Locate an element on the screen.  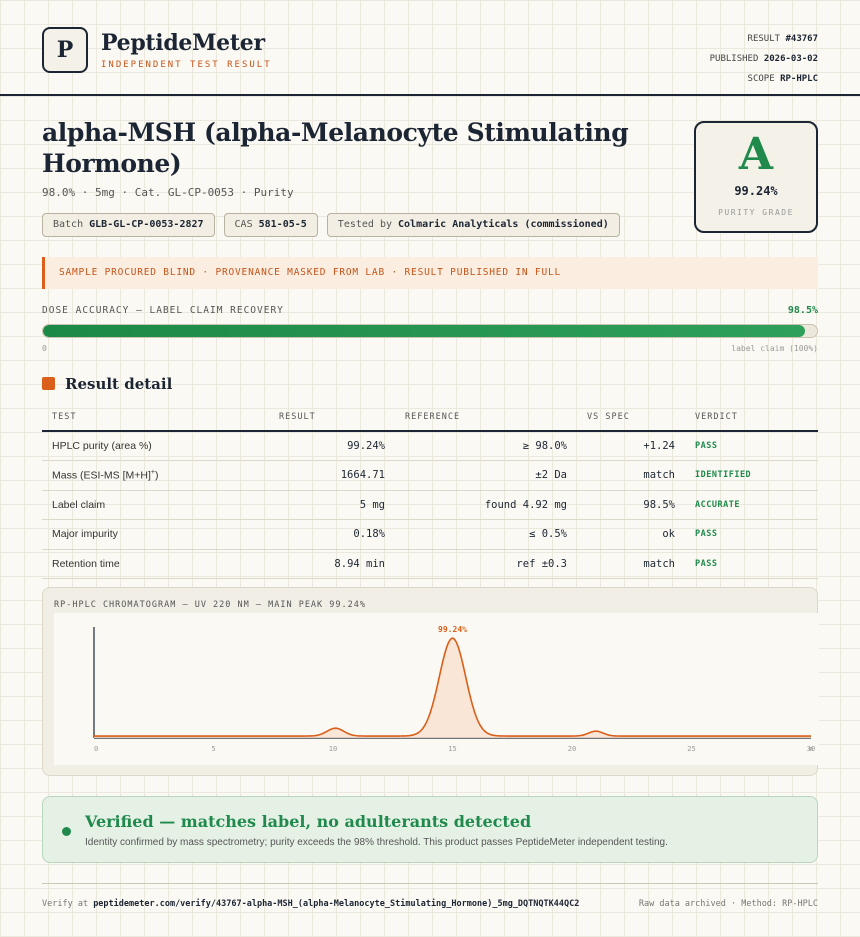
row-test: Retention time is located at coordinates (155, 564).